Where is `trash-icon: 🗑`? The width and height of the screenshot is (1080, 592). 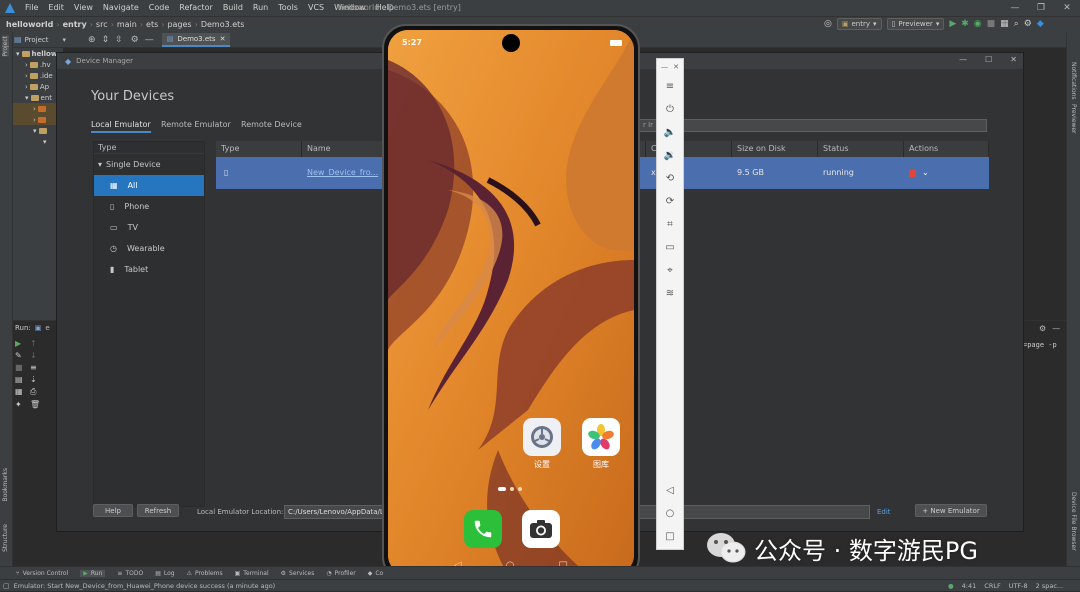
trash-icon: 🗑 is located at coordinates (36, 404).